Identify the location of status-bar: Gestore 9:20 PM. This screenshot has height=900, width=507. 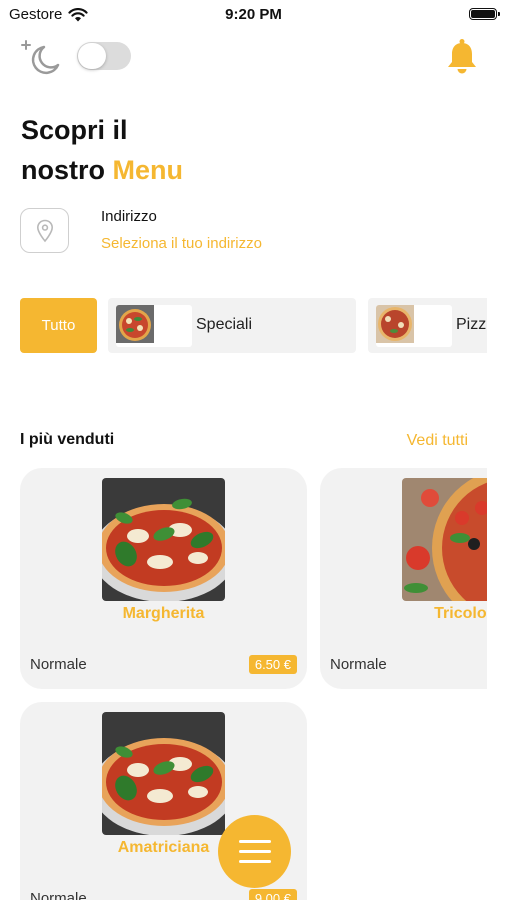
(253, 15).